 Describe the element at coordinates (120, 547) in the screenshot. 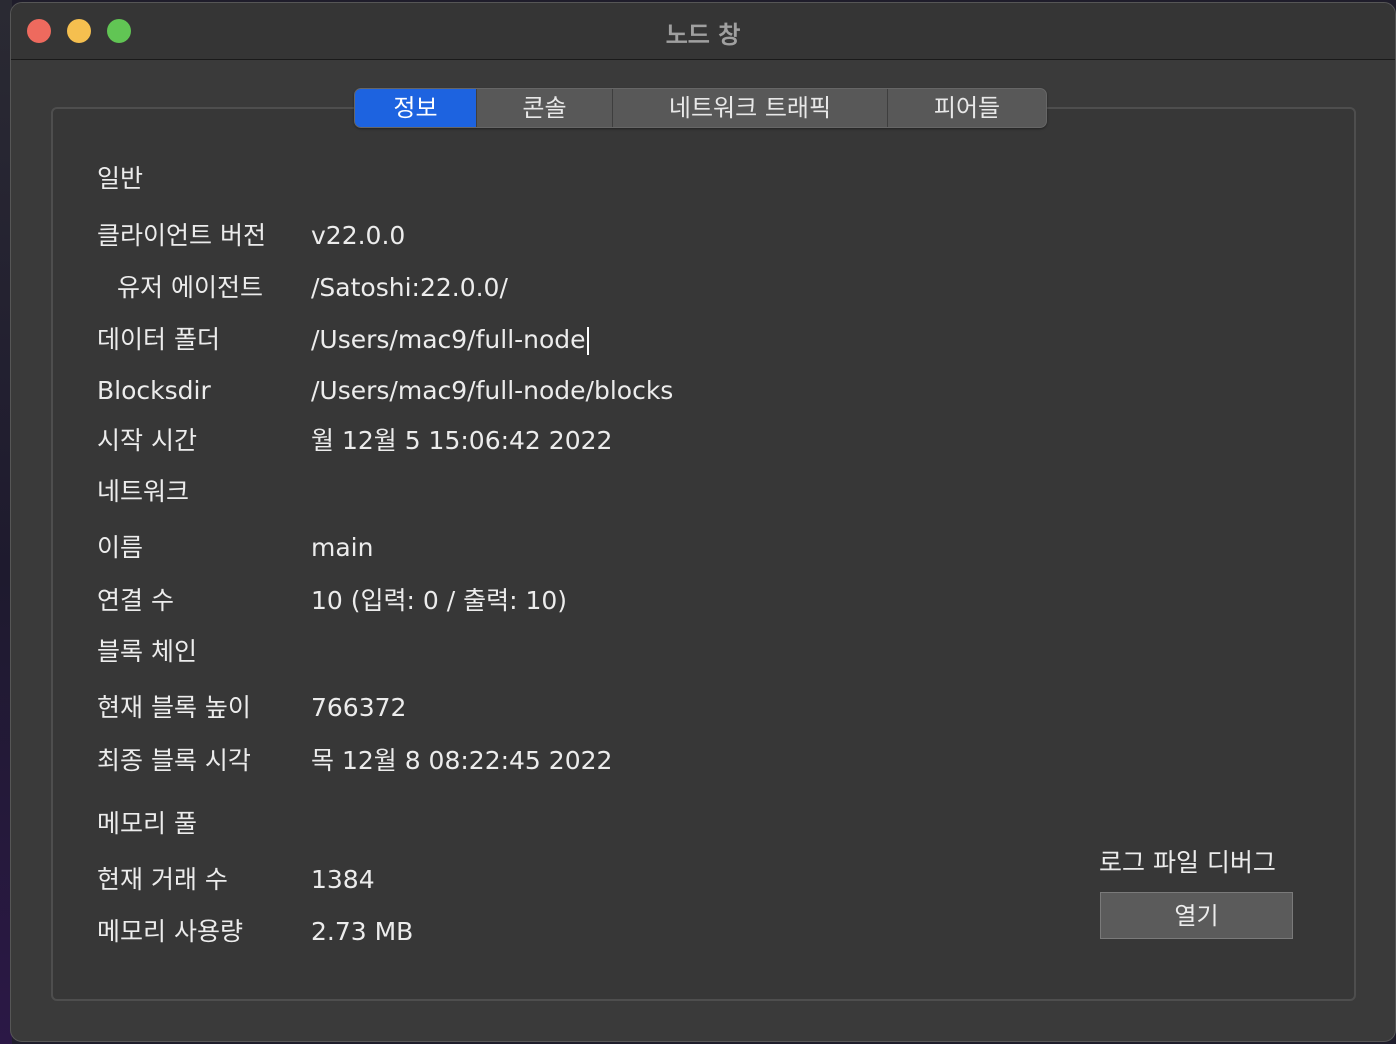

I see `network-name-label: 이름` at that location.